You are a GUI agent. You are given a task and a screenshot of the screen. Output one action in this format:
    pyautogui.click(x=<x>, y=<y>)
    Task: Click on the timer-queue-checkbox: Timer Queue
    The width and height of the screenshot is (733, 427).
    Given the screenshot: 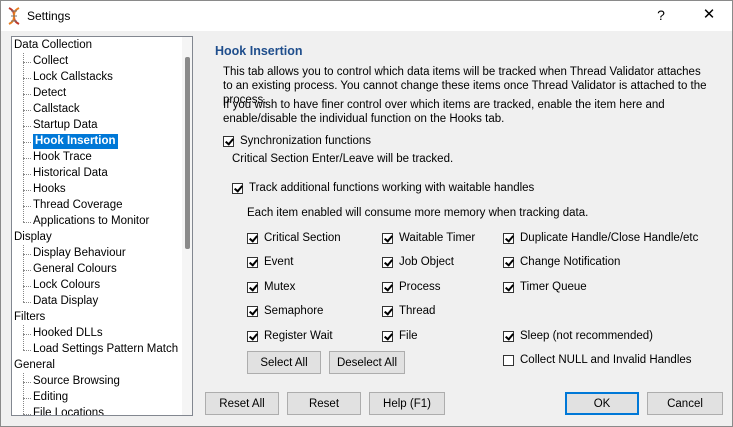 What is the action you would take?
    pyautogui.click(x=545, y=287)
    